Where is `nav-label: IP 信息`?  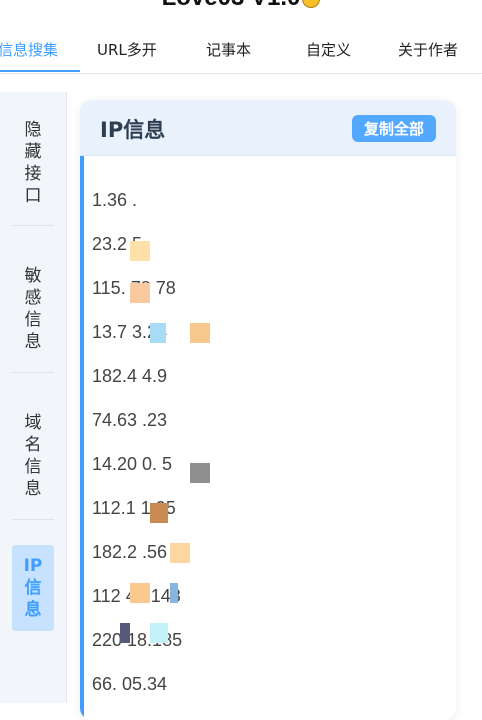 nav-label: IP 信息 is located at coordinates (33, 588).